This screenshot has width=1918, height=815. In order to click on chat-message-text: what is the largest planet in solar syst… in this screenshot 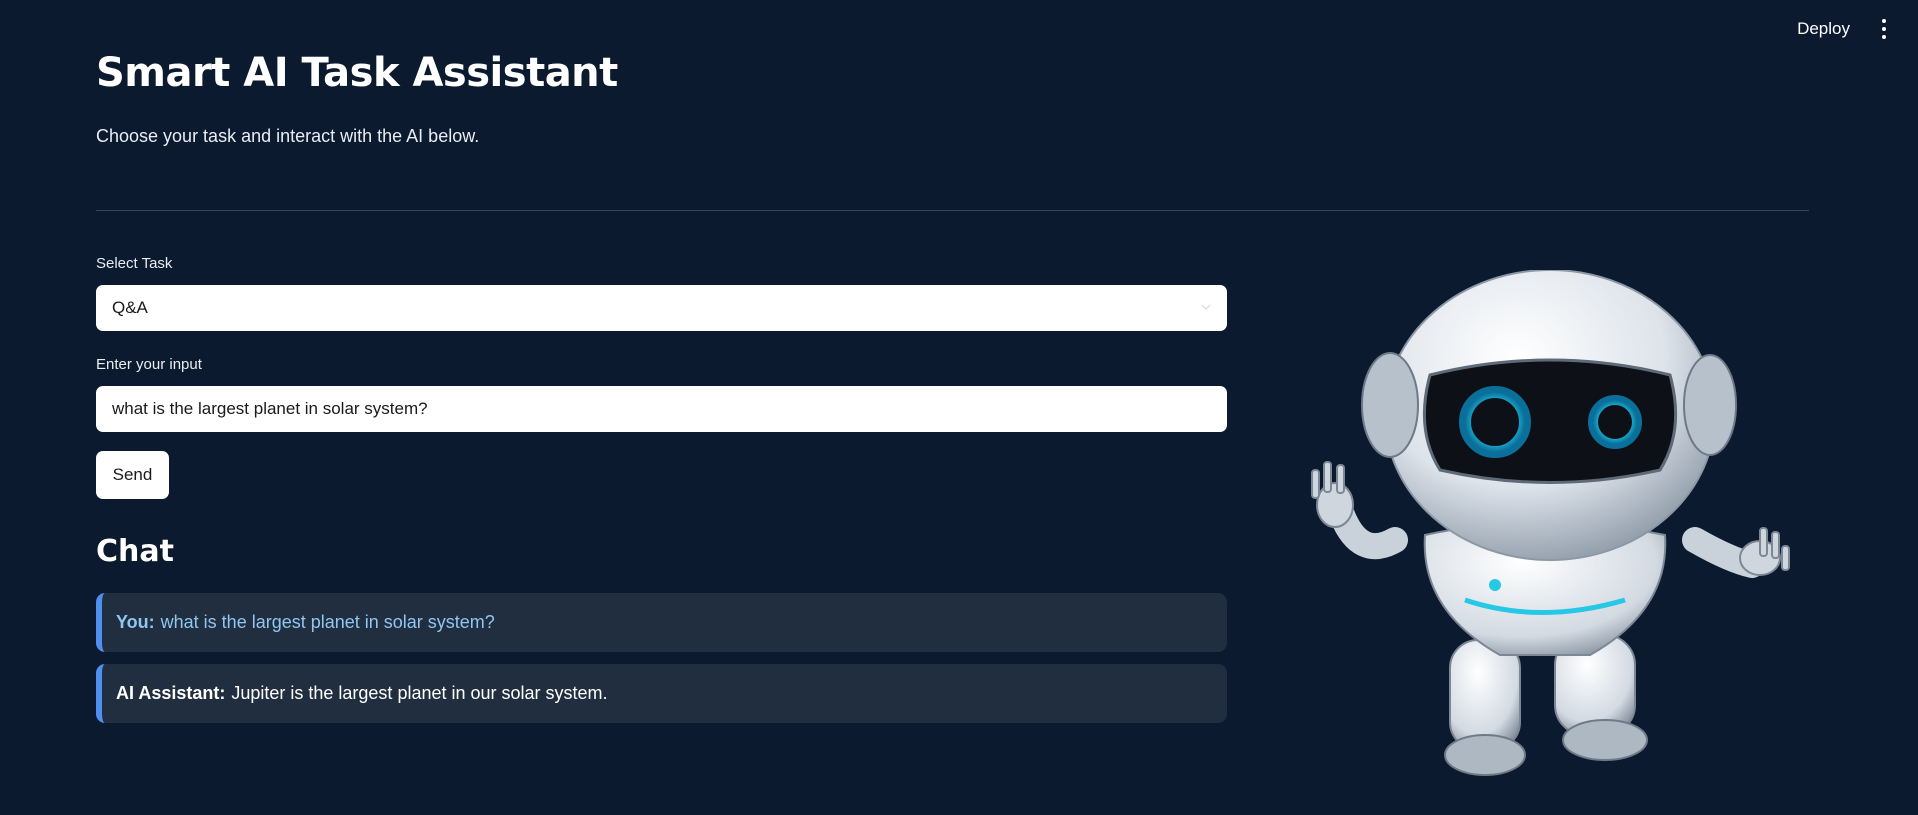, I will do `click(327, 622)`.